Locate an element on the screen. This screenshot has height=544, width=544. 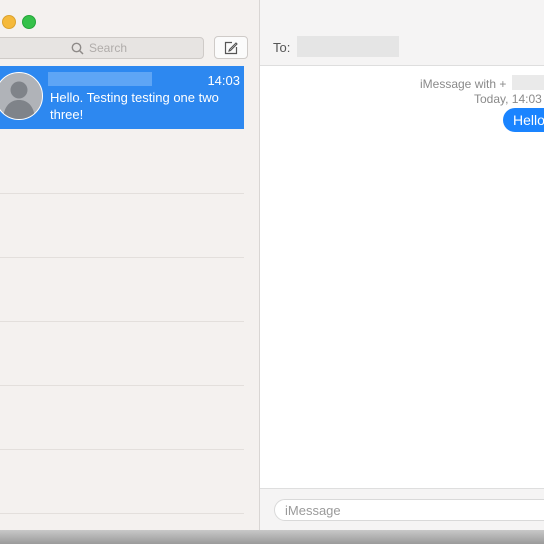
search-placeholder: Search is located at coordinates (108, 48).